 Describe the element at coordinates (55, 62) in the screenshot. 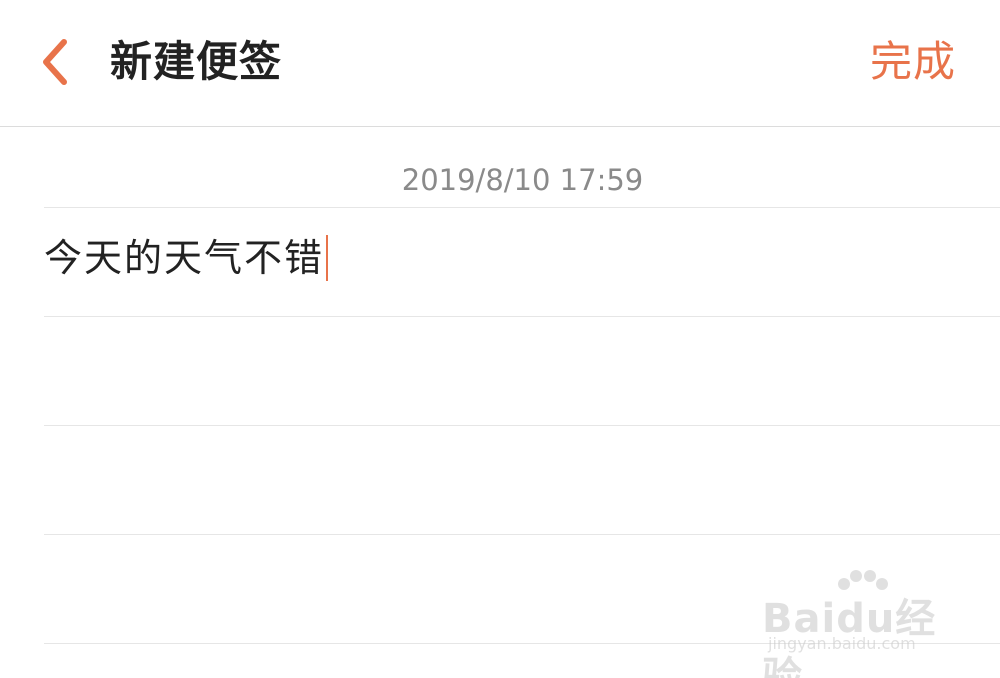

I see `chevron-left-icon` at that location.